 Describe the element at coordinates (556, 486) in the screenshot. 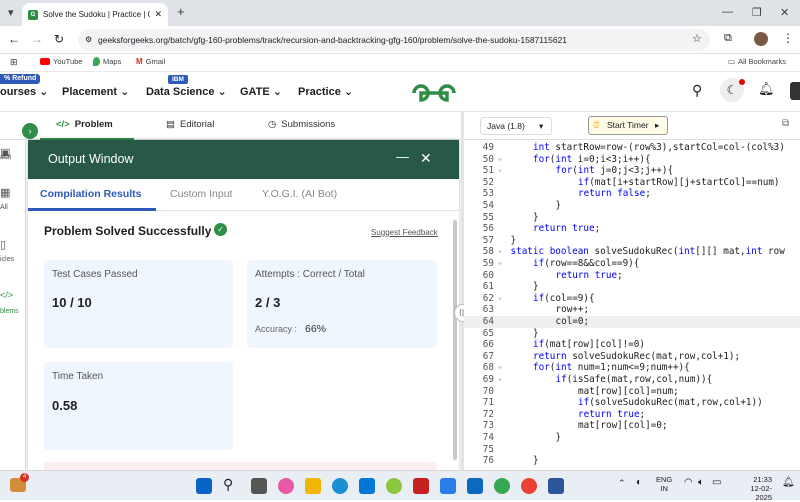

I see `word-icon` at that location.